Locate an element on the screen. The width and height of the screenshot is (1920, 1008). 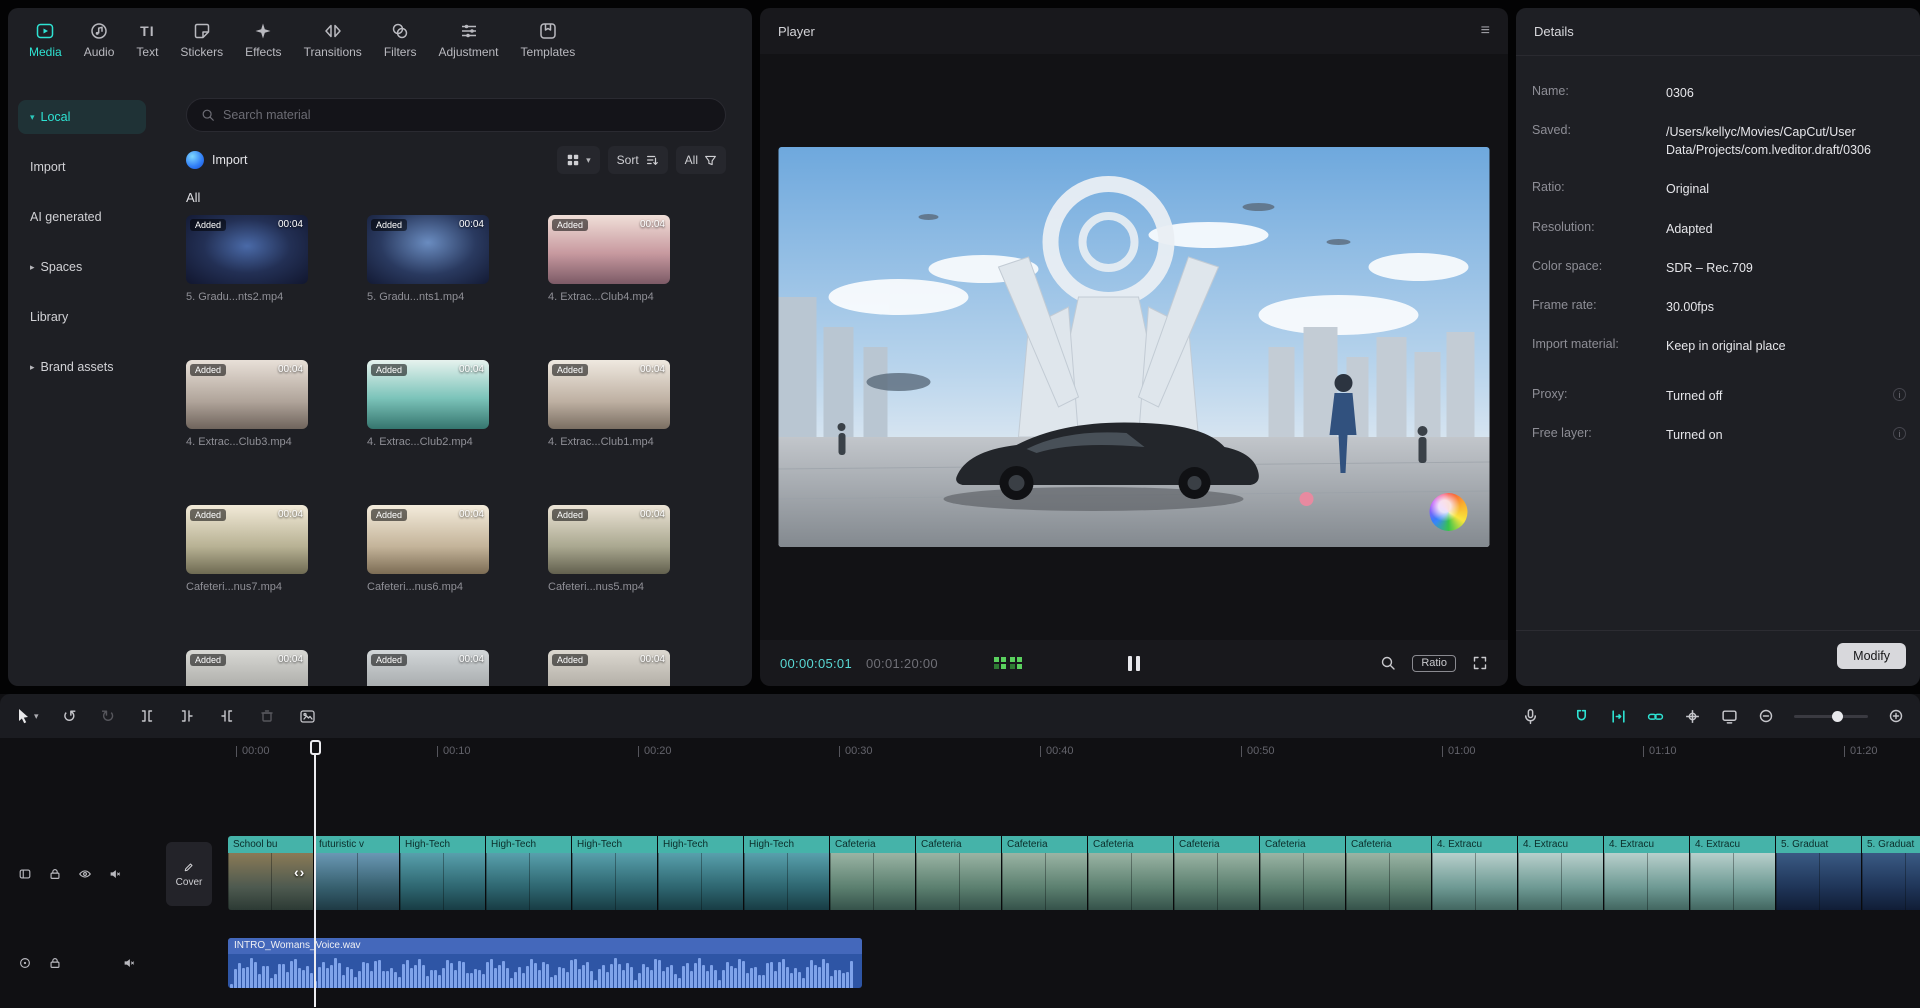
media-clip: Added 00:04 4. Extrac...Club2.mp4 is located at coordinates (428, 404).